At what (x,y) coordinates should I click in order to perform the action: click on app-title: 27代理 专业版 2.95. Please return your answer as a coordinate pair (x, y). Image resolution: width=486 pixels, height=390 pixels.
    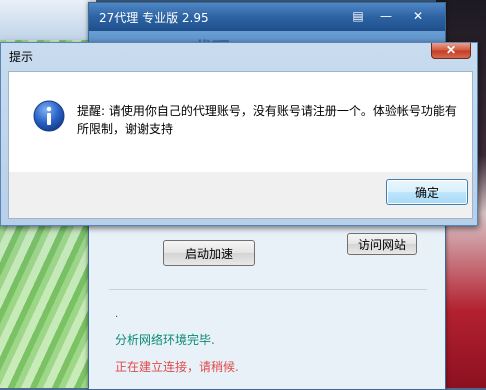
    Looking at the image, I should click on (154, 18).